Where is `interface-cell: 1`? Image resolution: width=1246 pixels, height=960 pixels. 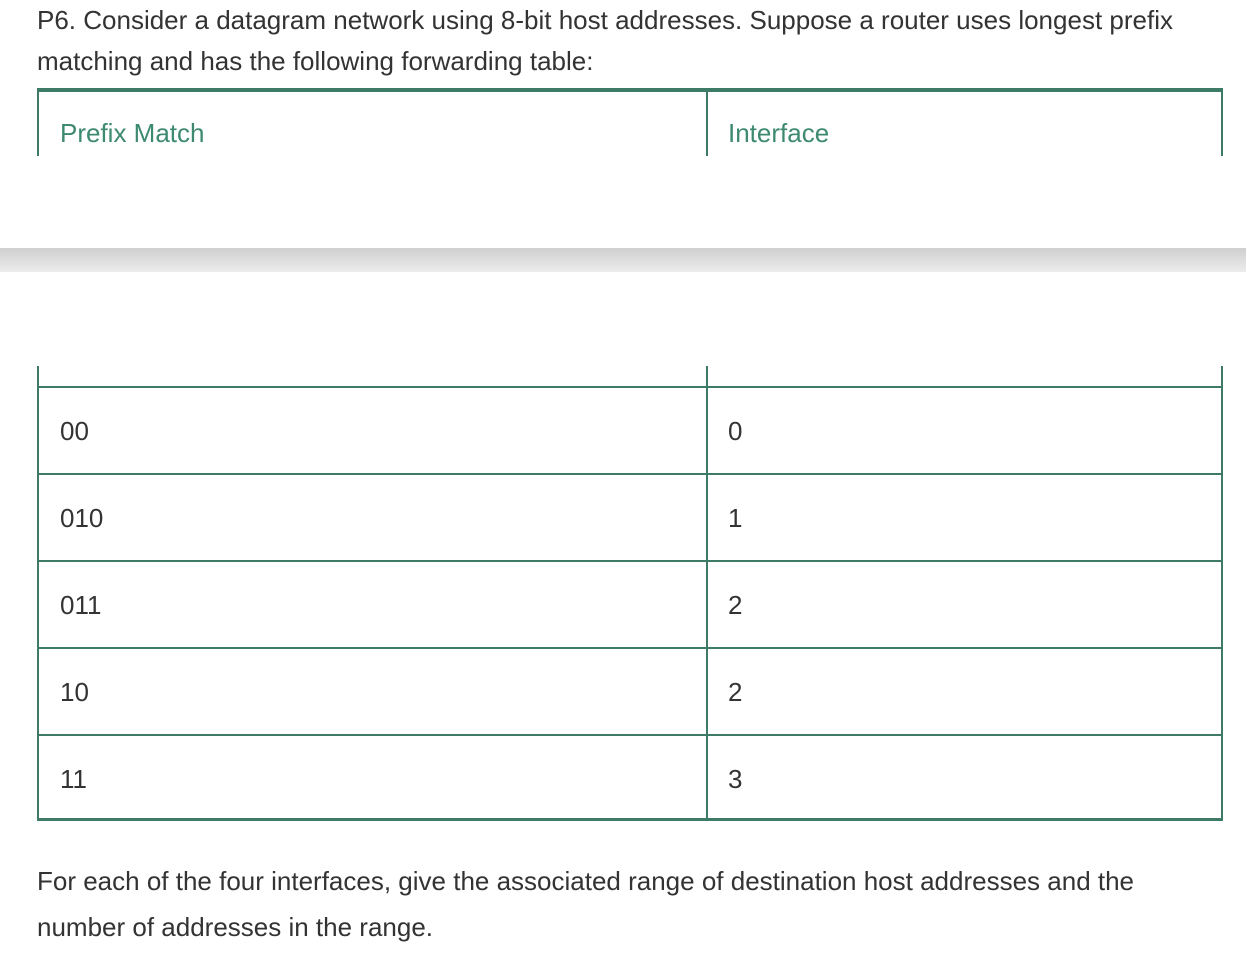 interface-cell: 1 is located at coordinates (965, 517).